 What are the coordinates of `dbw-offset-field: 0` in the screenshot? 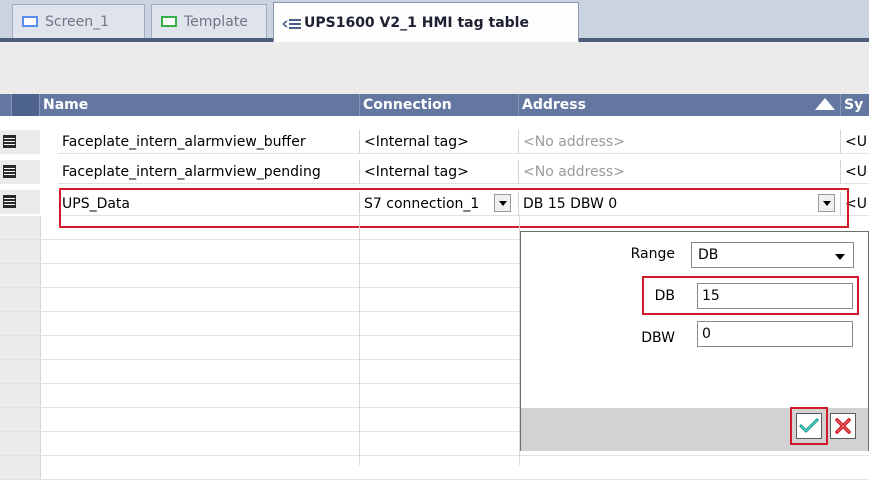 It's located at (775, 334).